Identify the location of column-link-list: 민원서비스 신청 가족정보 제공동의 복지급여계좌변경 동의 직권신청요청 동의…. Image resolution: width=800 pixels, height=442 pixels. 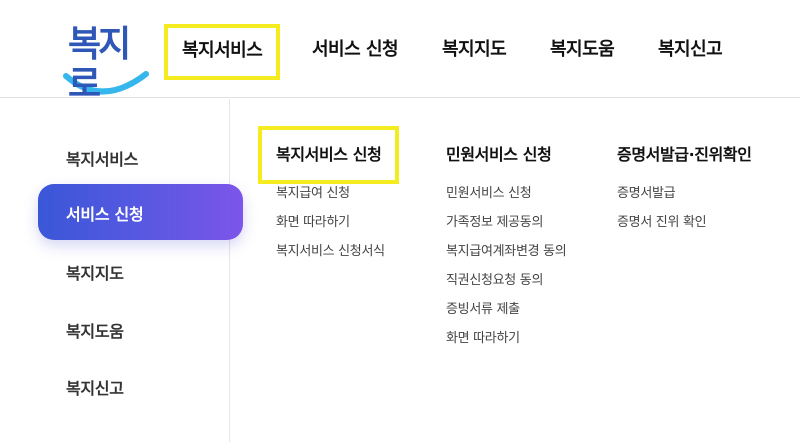
(506, 271).